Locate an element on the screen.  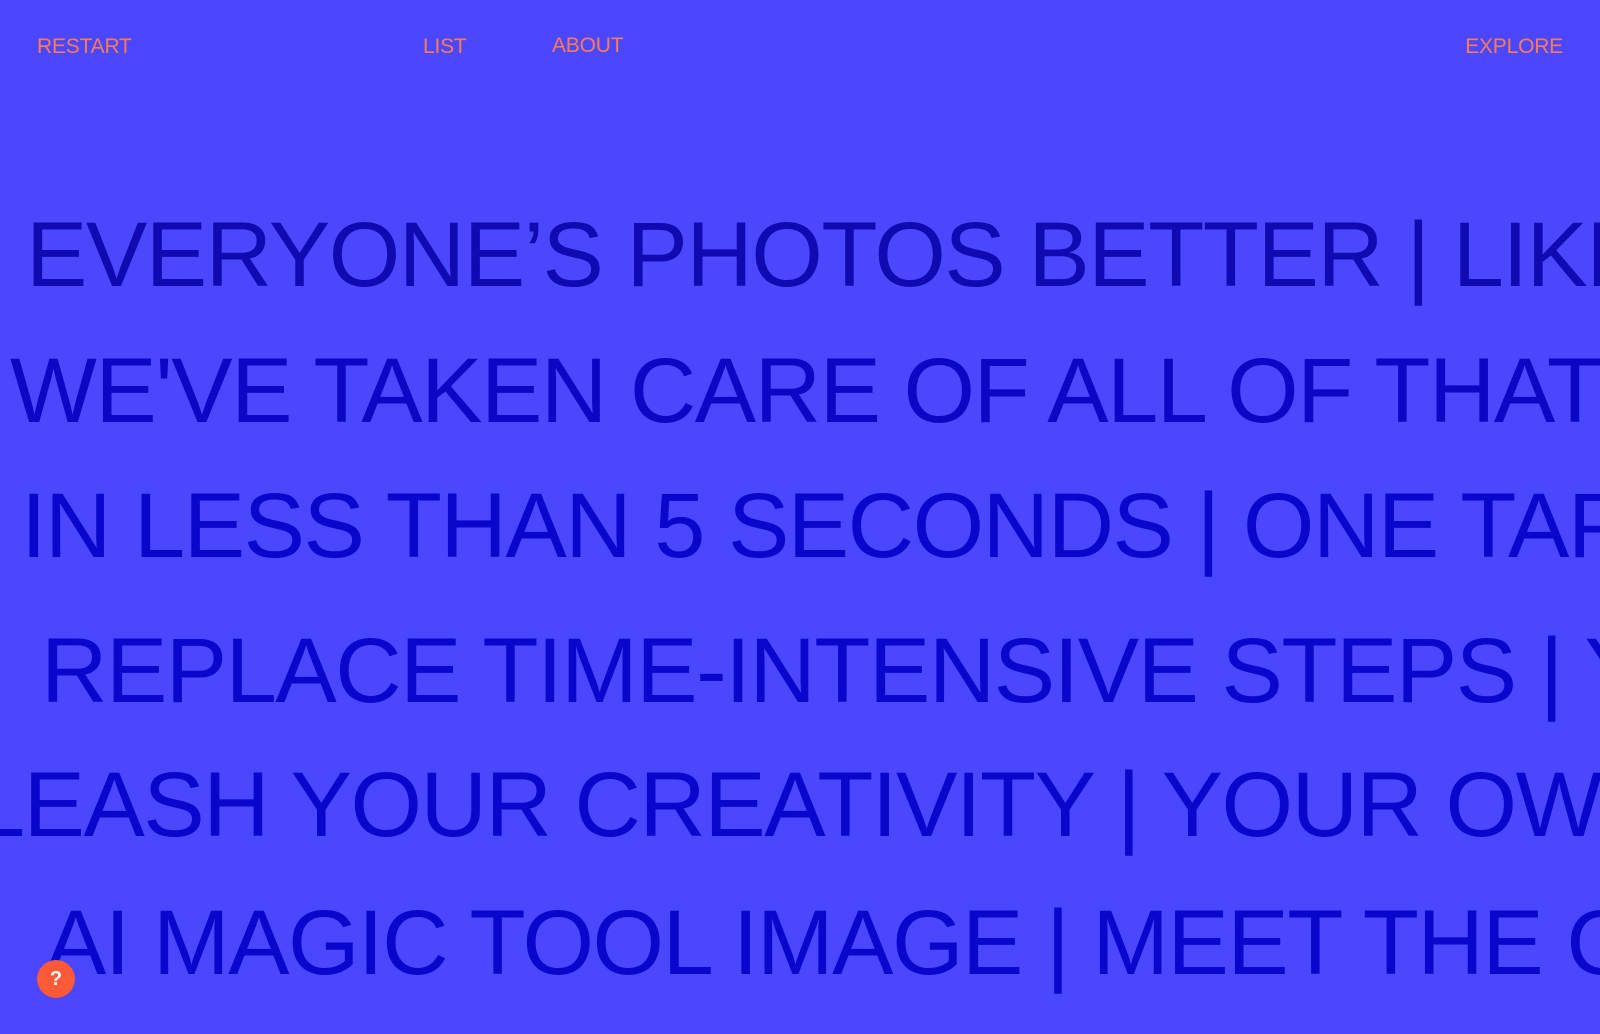
marquee-line: IN LESS THAN 5 SECONDS | ONE TAP is located at coordinates (810, 526).